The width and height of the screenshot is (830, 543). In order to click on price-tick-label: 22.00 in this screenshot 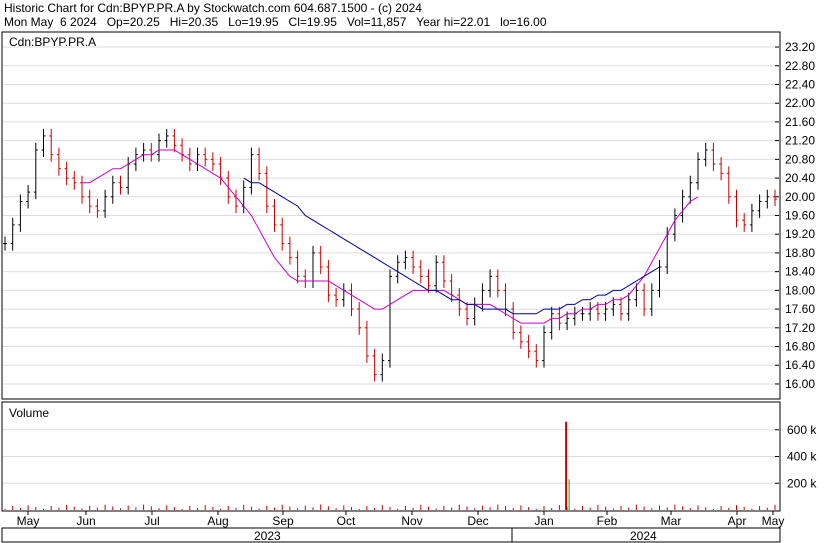, I will do `click(800, 103)`.